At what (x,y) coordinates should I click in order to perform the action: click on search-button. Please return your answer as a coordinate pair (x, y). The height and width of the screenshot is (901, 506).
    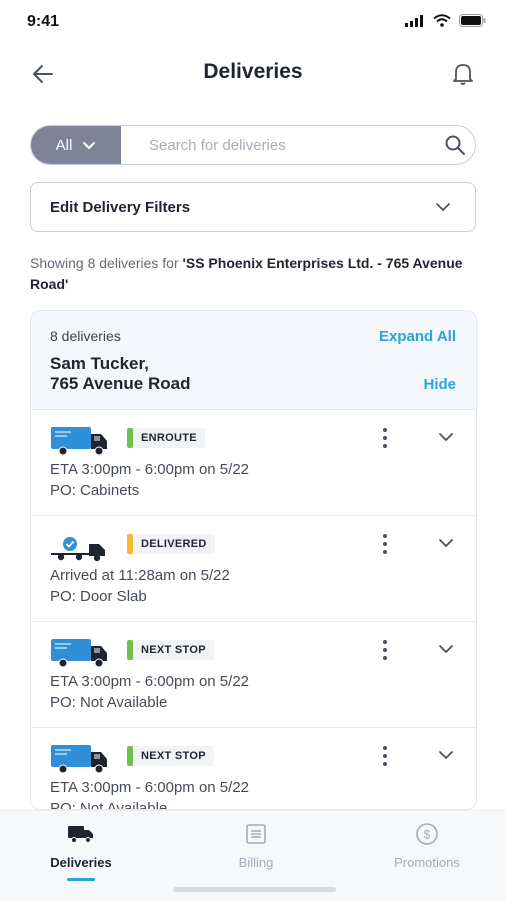
    Looking at the image, I should click on (455, 145).